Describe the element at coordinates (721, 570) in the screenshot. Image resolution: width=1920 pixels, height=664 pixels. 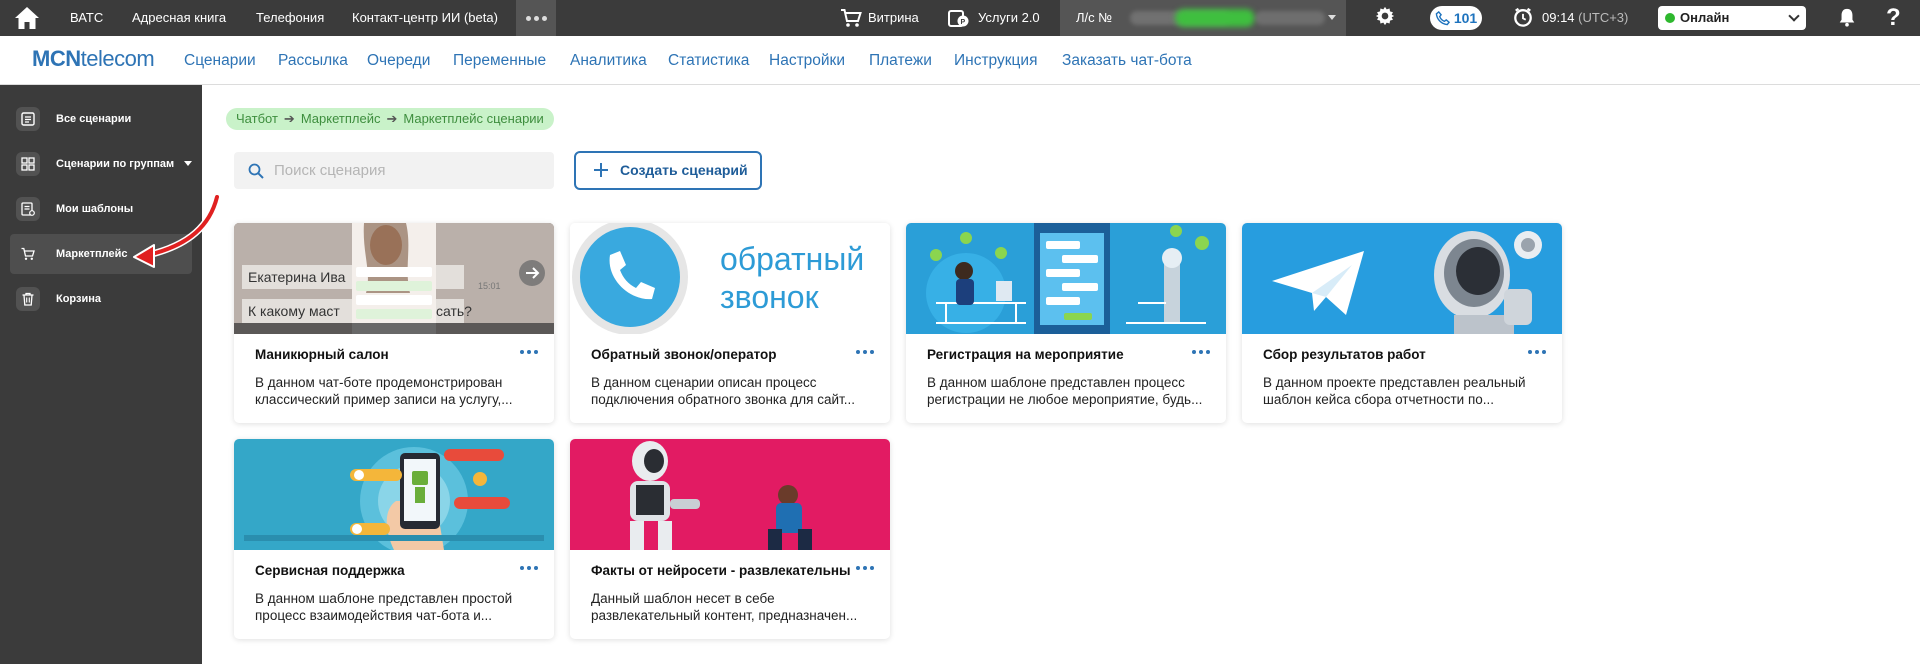
I see `card-title: Факты от нейросети - развлекательный` at that location.